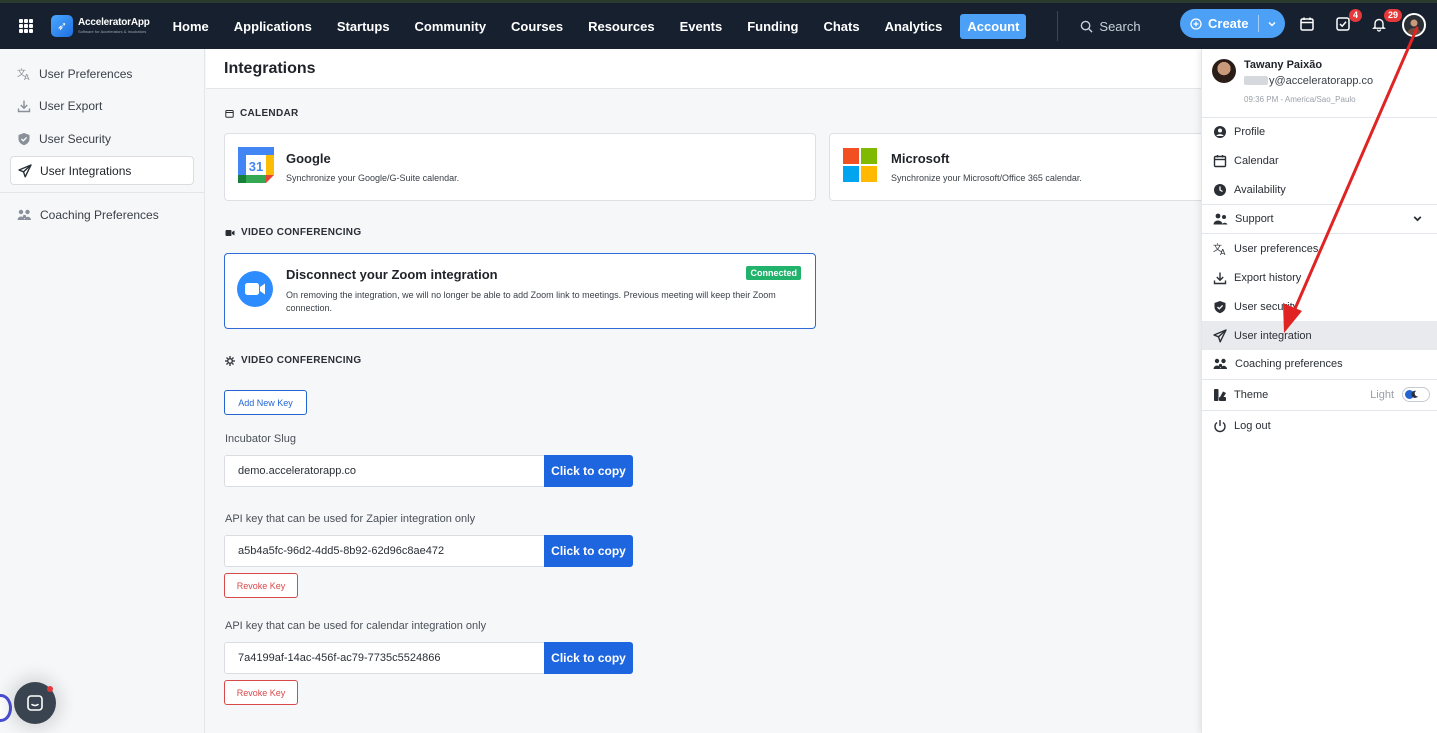 The width and height of the screenshot is (1437, 733). Describe the element at coordinates (114, 22) in the screenshot. I see `brand-name: AcceleratorApp` at that location.